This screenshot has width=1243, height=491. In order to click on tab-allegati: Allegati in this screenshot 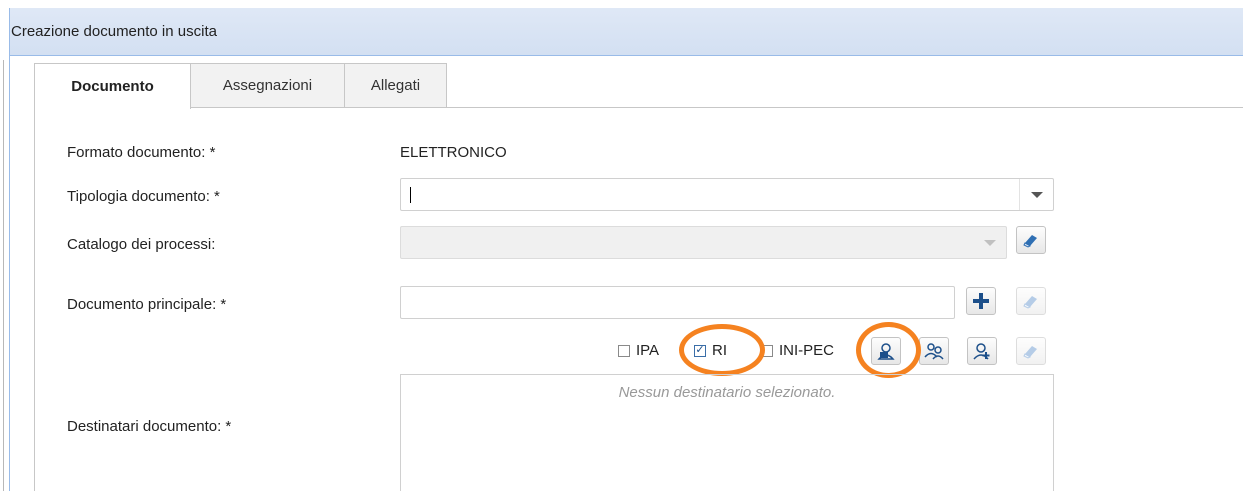, I will do `click(395, 85)`.